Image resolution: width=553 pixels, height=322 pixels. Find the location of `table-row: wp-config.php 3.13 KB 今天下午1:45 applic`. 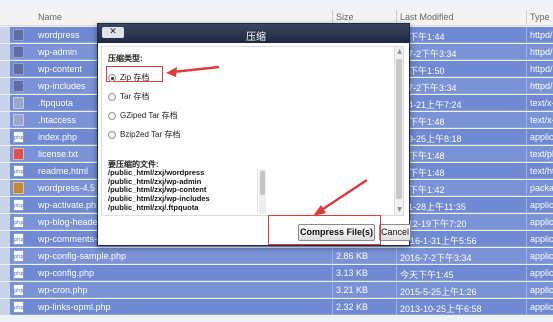

table-row: wp-config.php 3.13 KB 今天下午1:45 applic is located at coordinates (276, 273).